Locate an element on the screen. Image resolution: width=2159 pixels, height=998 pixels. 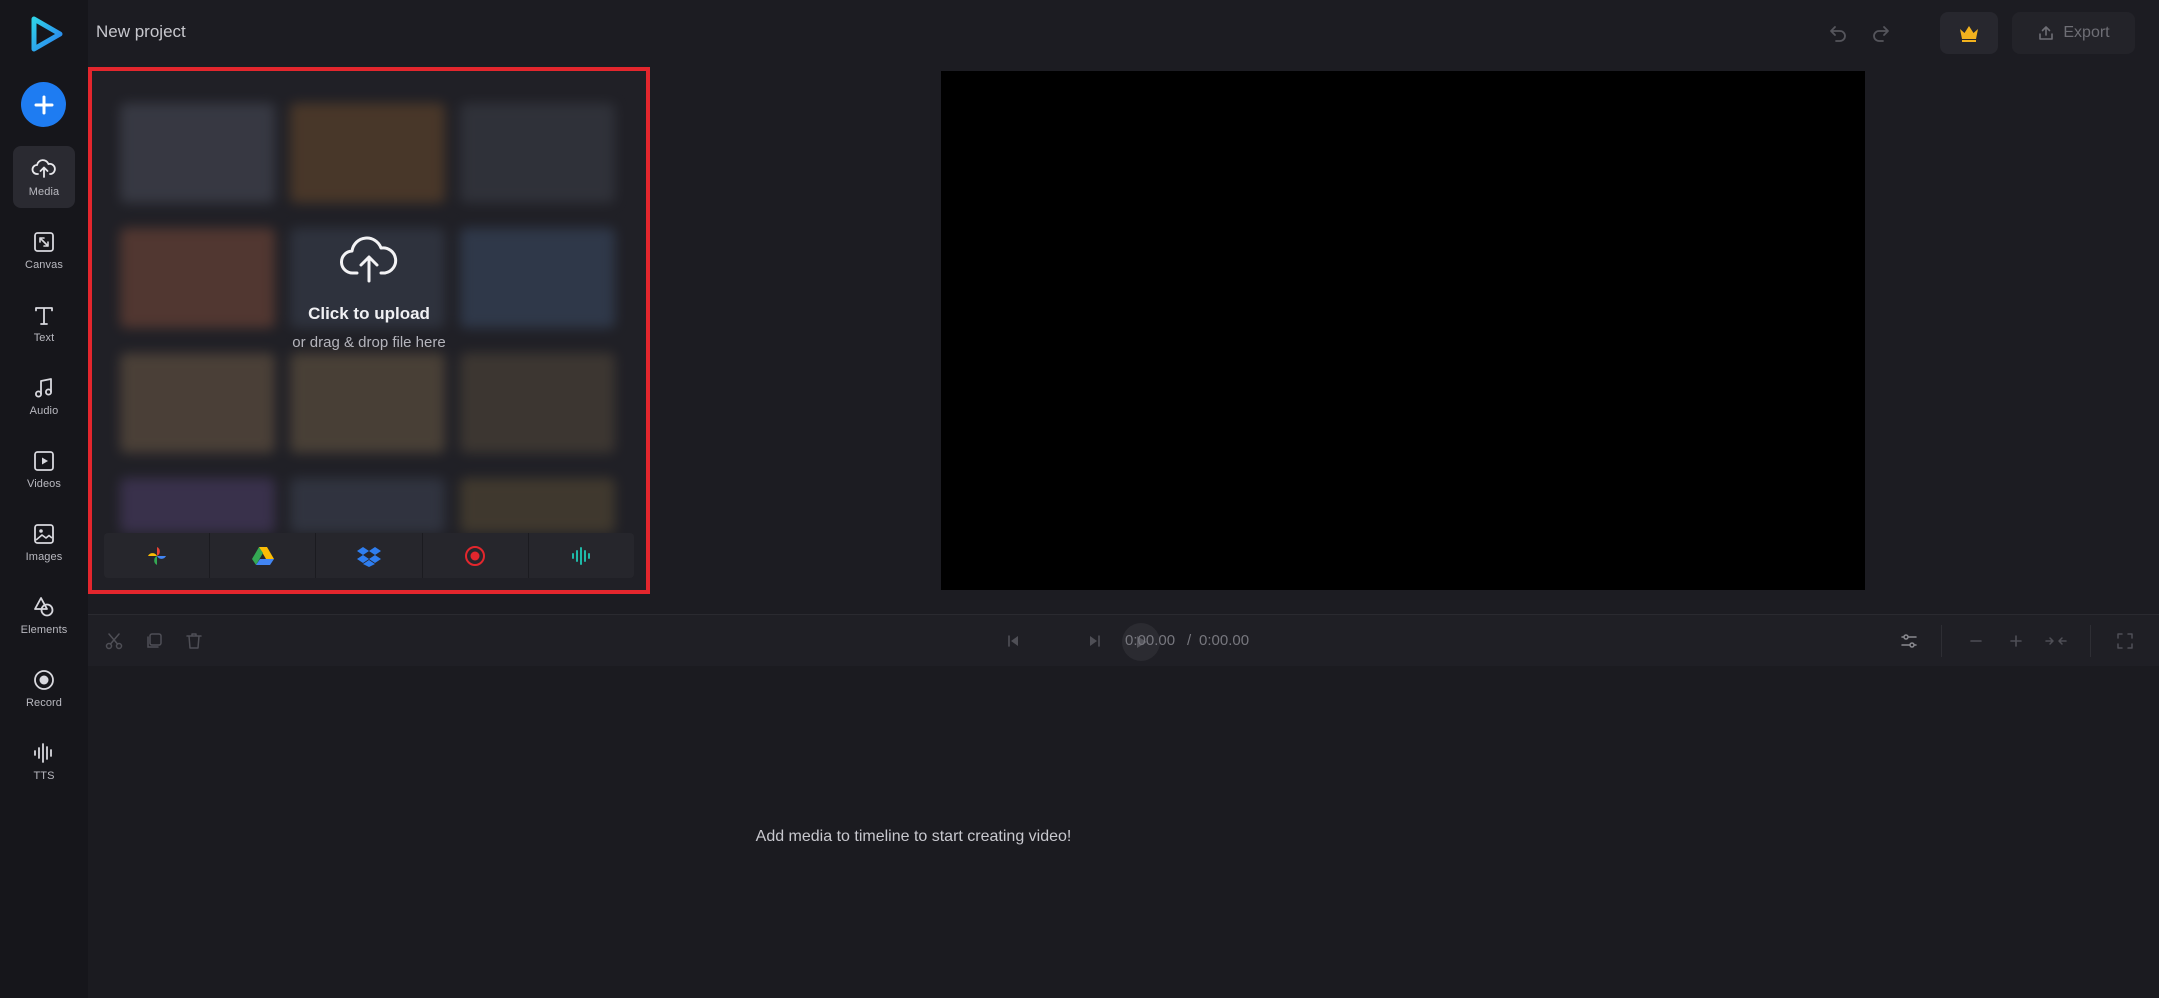
redo-icon is located at coordinates (1881, 34).